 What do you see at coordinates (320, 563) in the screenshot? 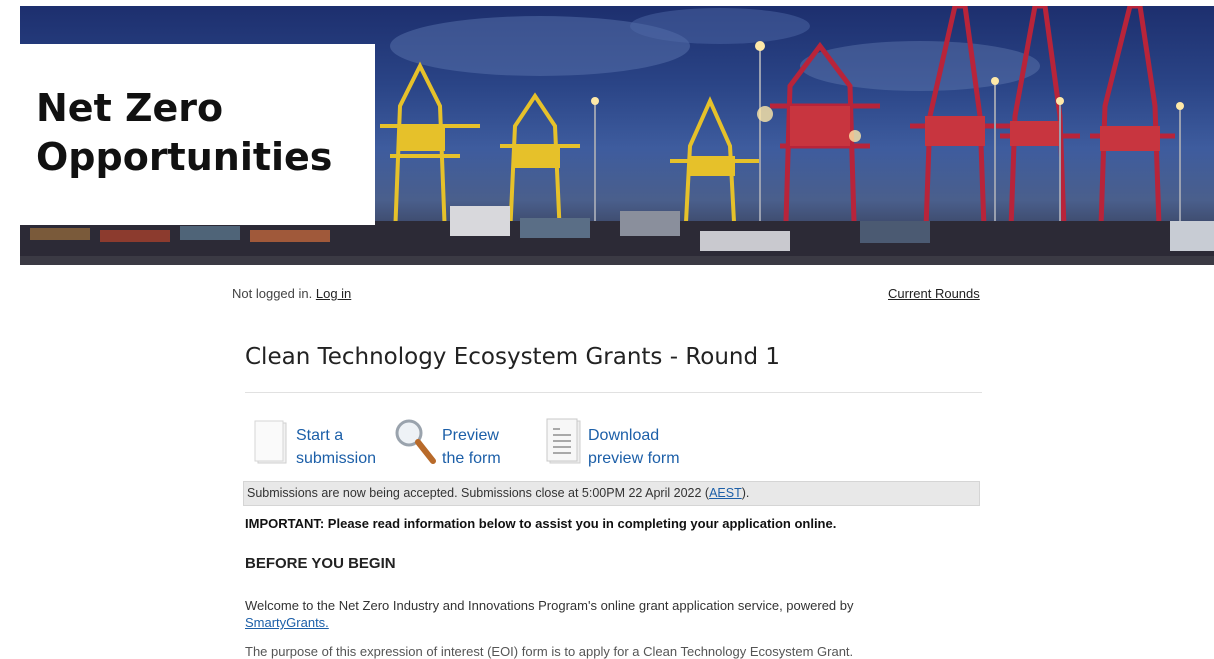
I see `before-you-begin-heading: BEFORE YOU BEGIN` at bounding box center [320, 563].